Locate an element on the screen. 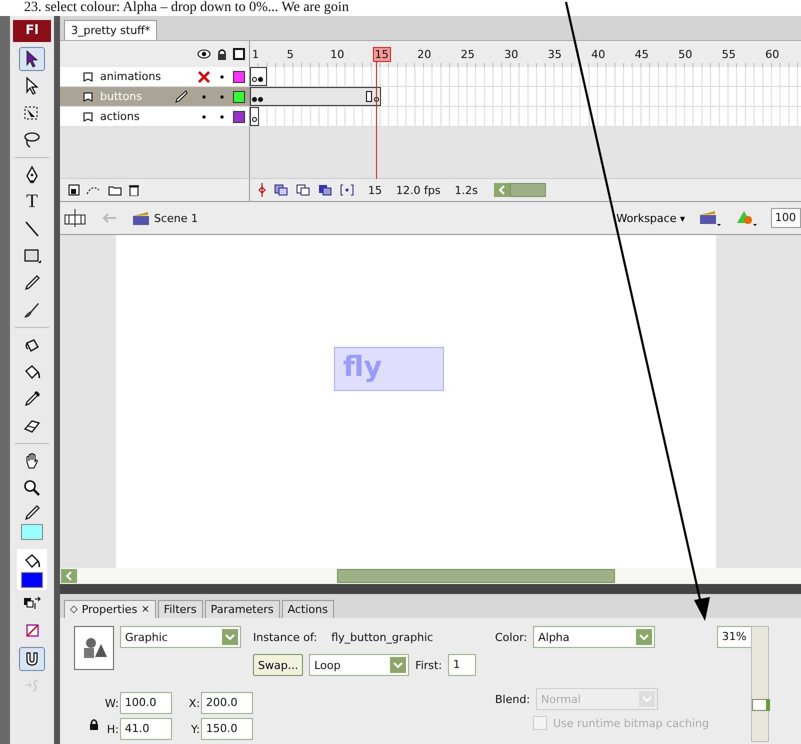 Image resolution: width=801 pixels, height=744 pixels. timeline-toggle-icon is located at coordinates (75, 218).